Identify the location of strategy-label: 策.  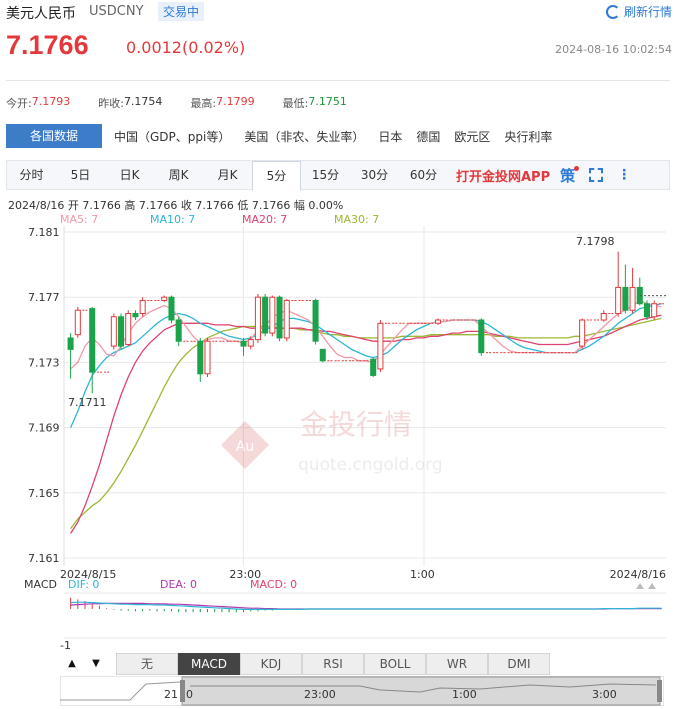
(568, 175).